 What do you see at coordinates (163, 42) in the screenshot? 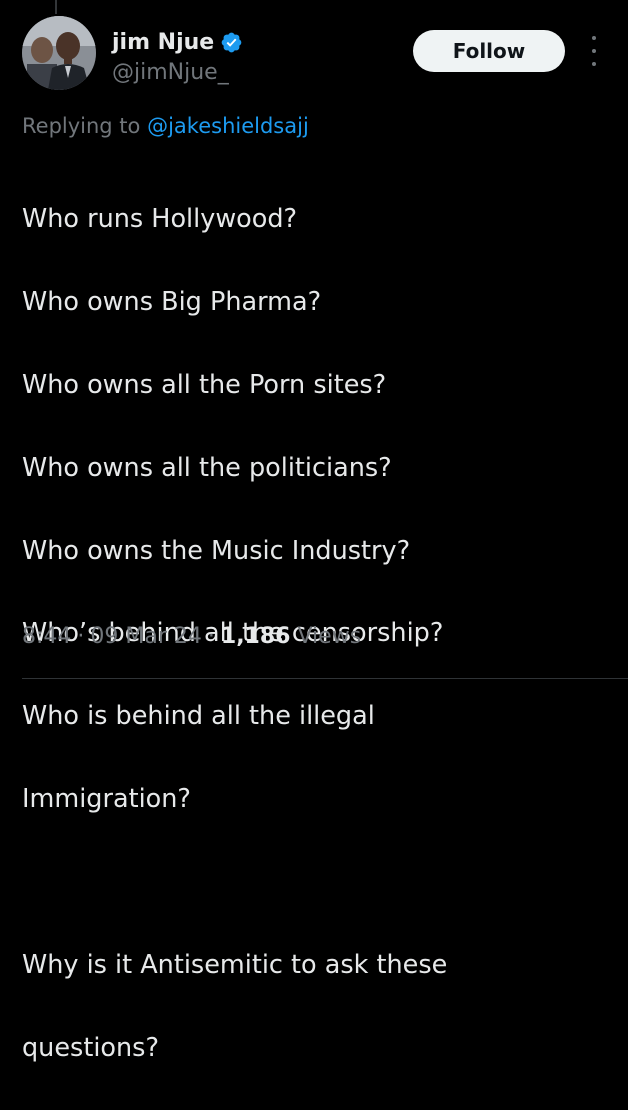
I see `author-display-name: jim Njue` at bounding box center [163, 42].